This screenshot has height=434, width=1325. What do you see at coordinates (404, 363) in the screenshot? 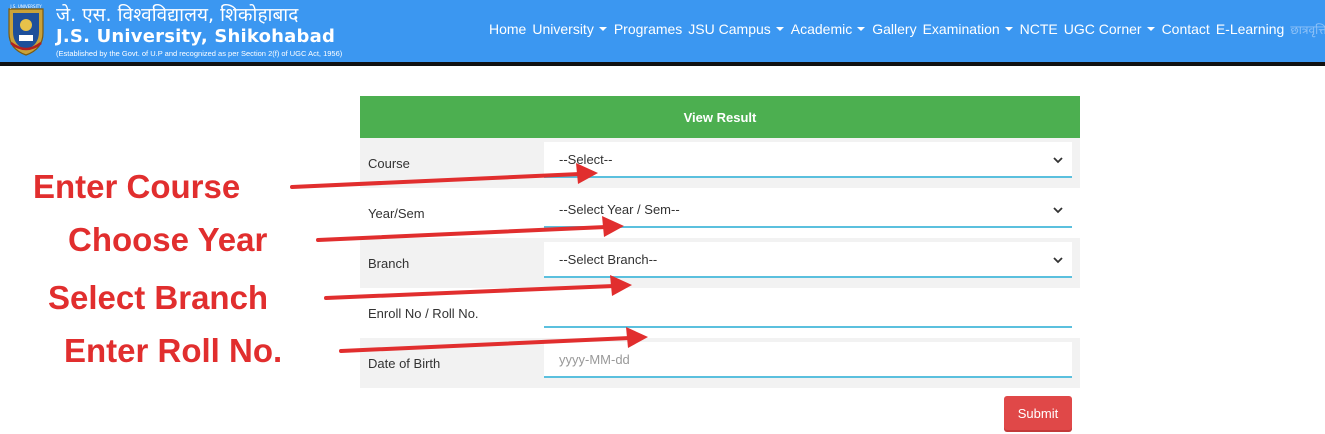
I see `dob-label: Date of Birth` at bounding box center [404, 363].